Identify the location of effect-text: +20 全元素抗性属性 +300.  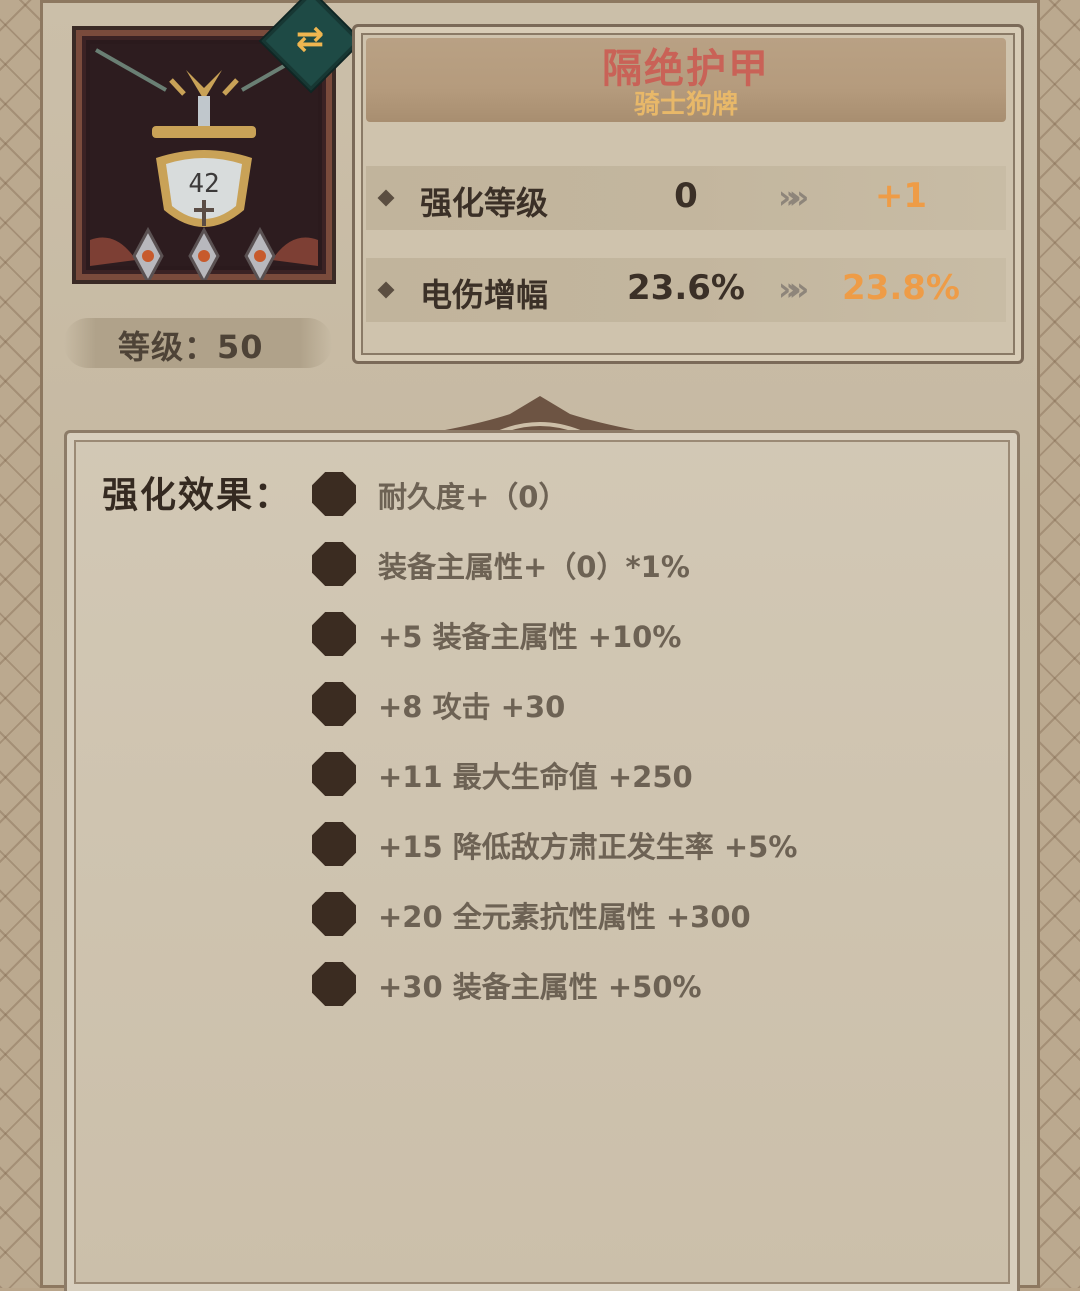
(564, 917).